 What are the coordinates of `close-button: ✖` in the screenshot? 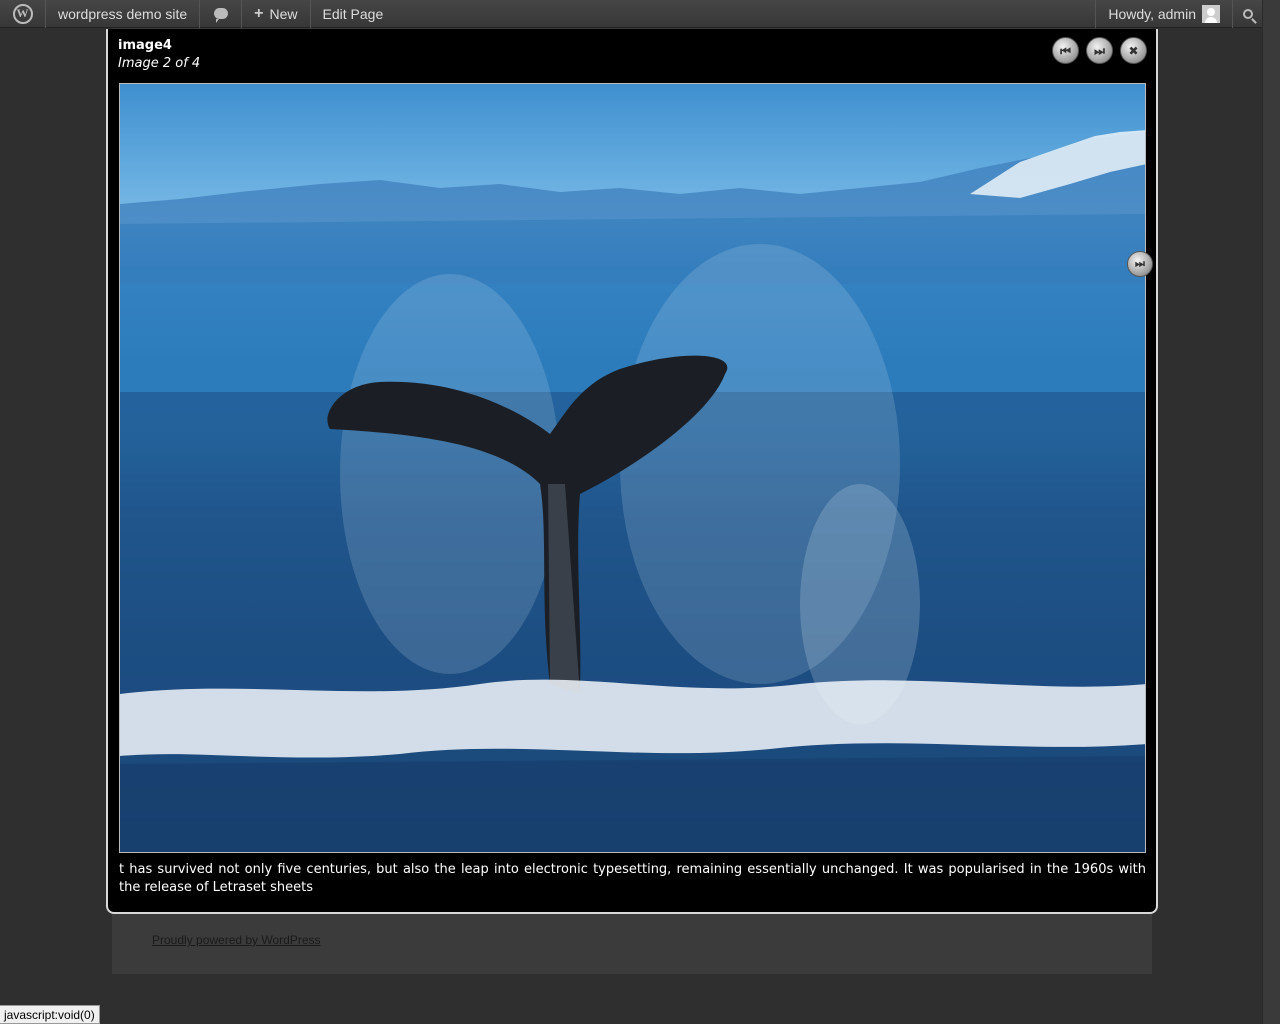 It's located at (1133, 50).